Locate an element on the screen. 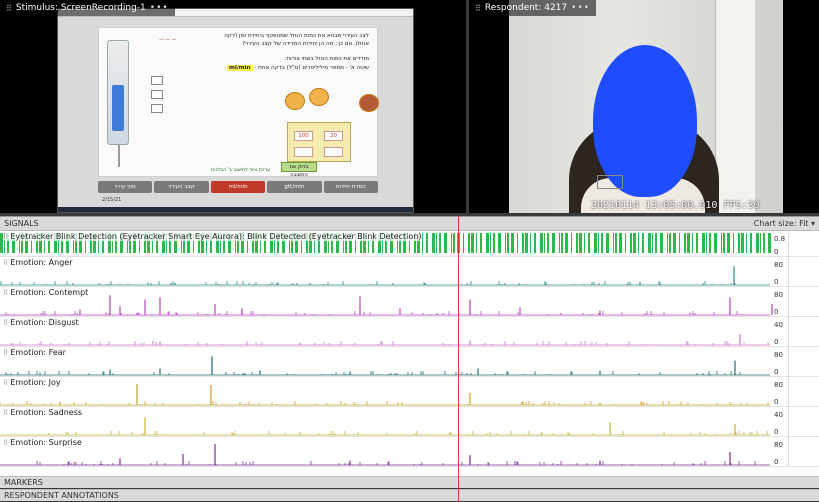  markers-header: MARKERS is located at coordinates (409, 482).